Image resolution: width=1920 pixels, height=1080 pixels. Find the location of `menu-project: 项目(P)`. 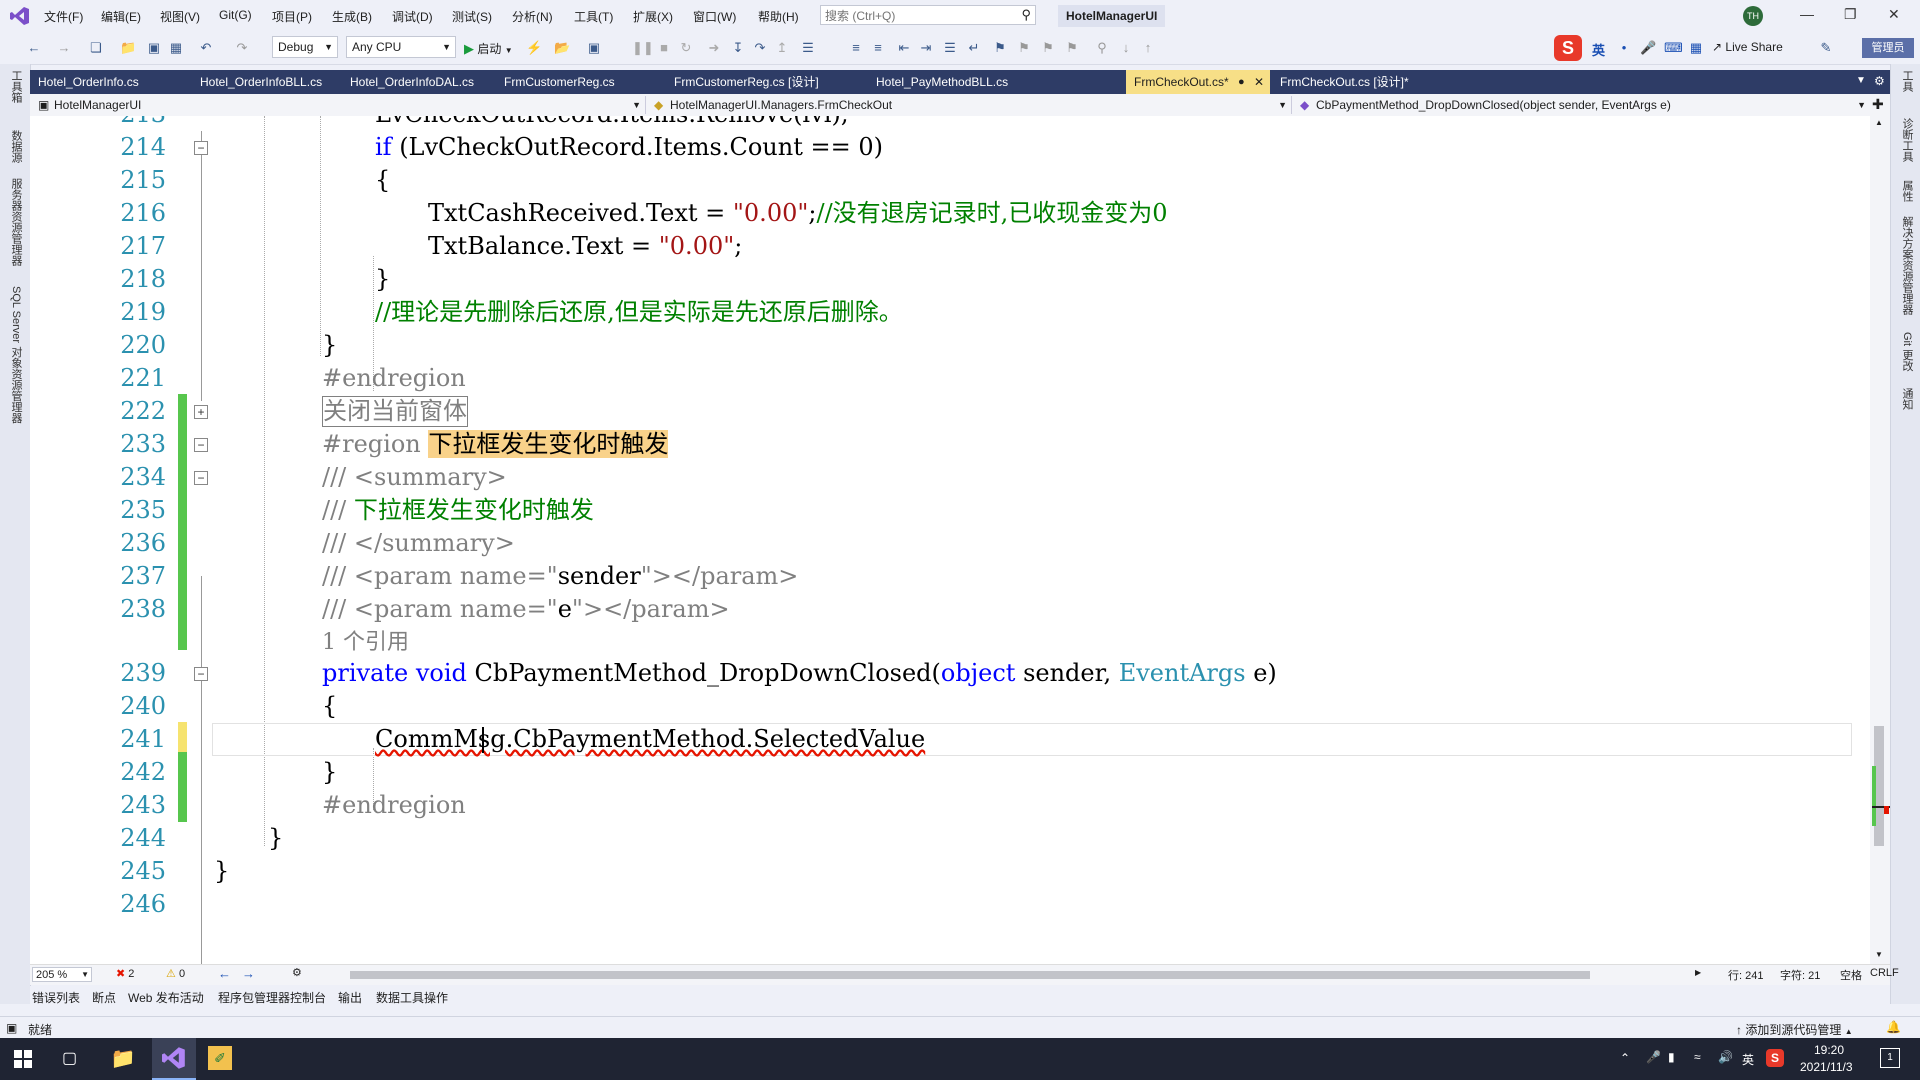

menu-project: 项目(P) is located at coordinates (292, 16).